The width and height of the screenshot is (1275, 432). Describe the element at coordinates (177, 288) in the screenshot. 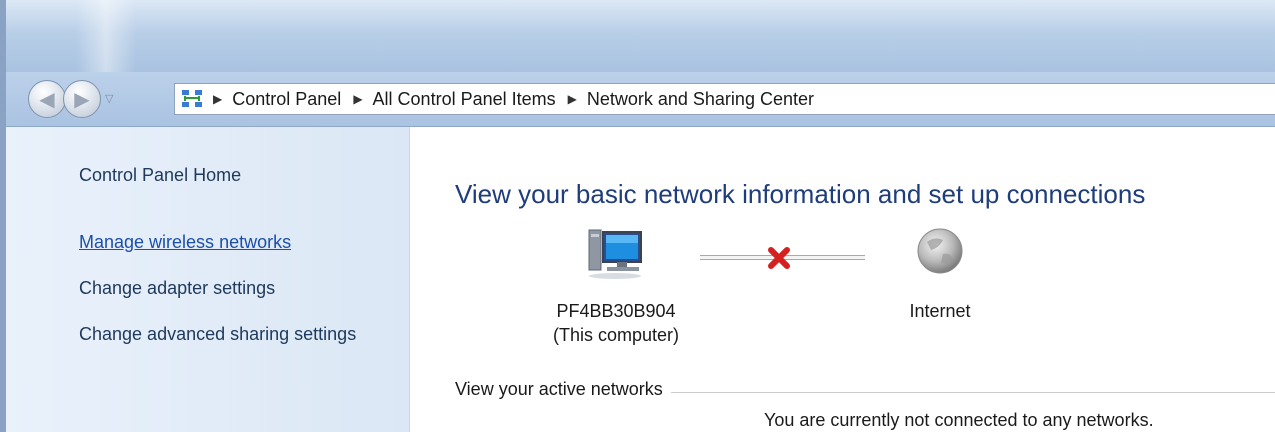

I see `change-adapter-settings-link: Change adapter settings` at that location.